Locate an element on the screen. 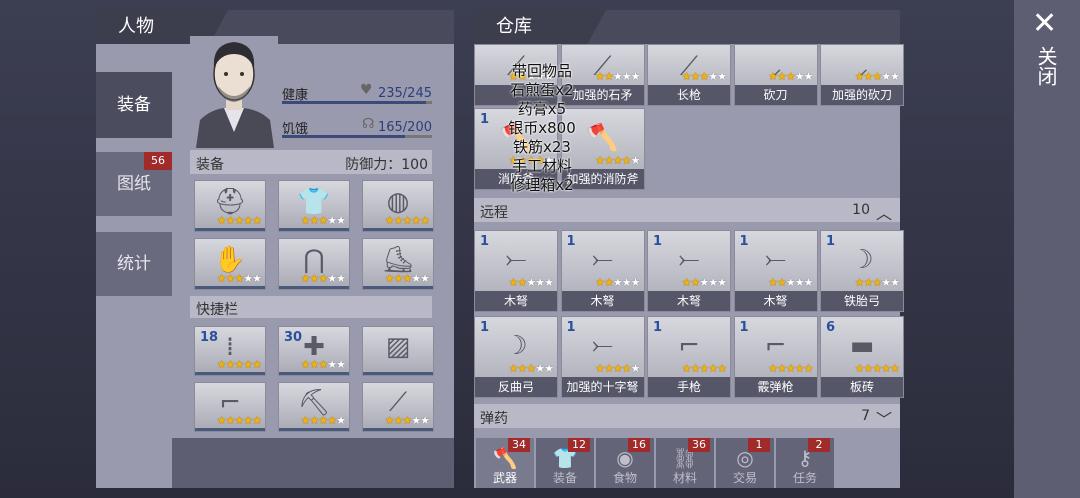 This screenshot has height=498, width=1080. pants-icon: ⋂ is located at coordinates (314, 260).